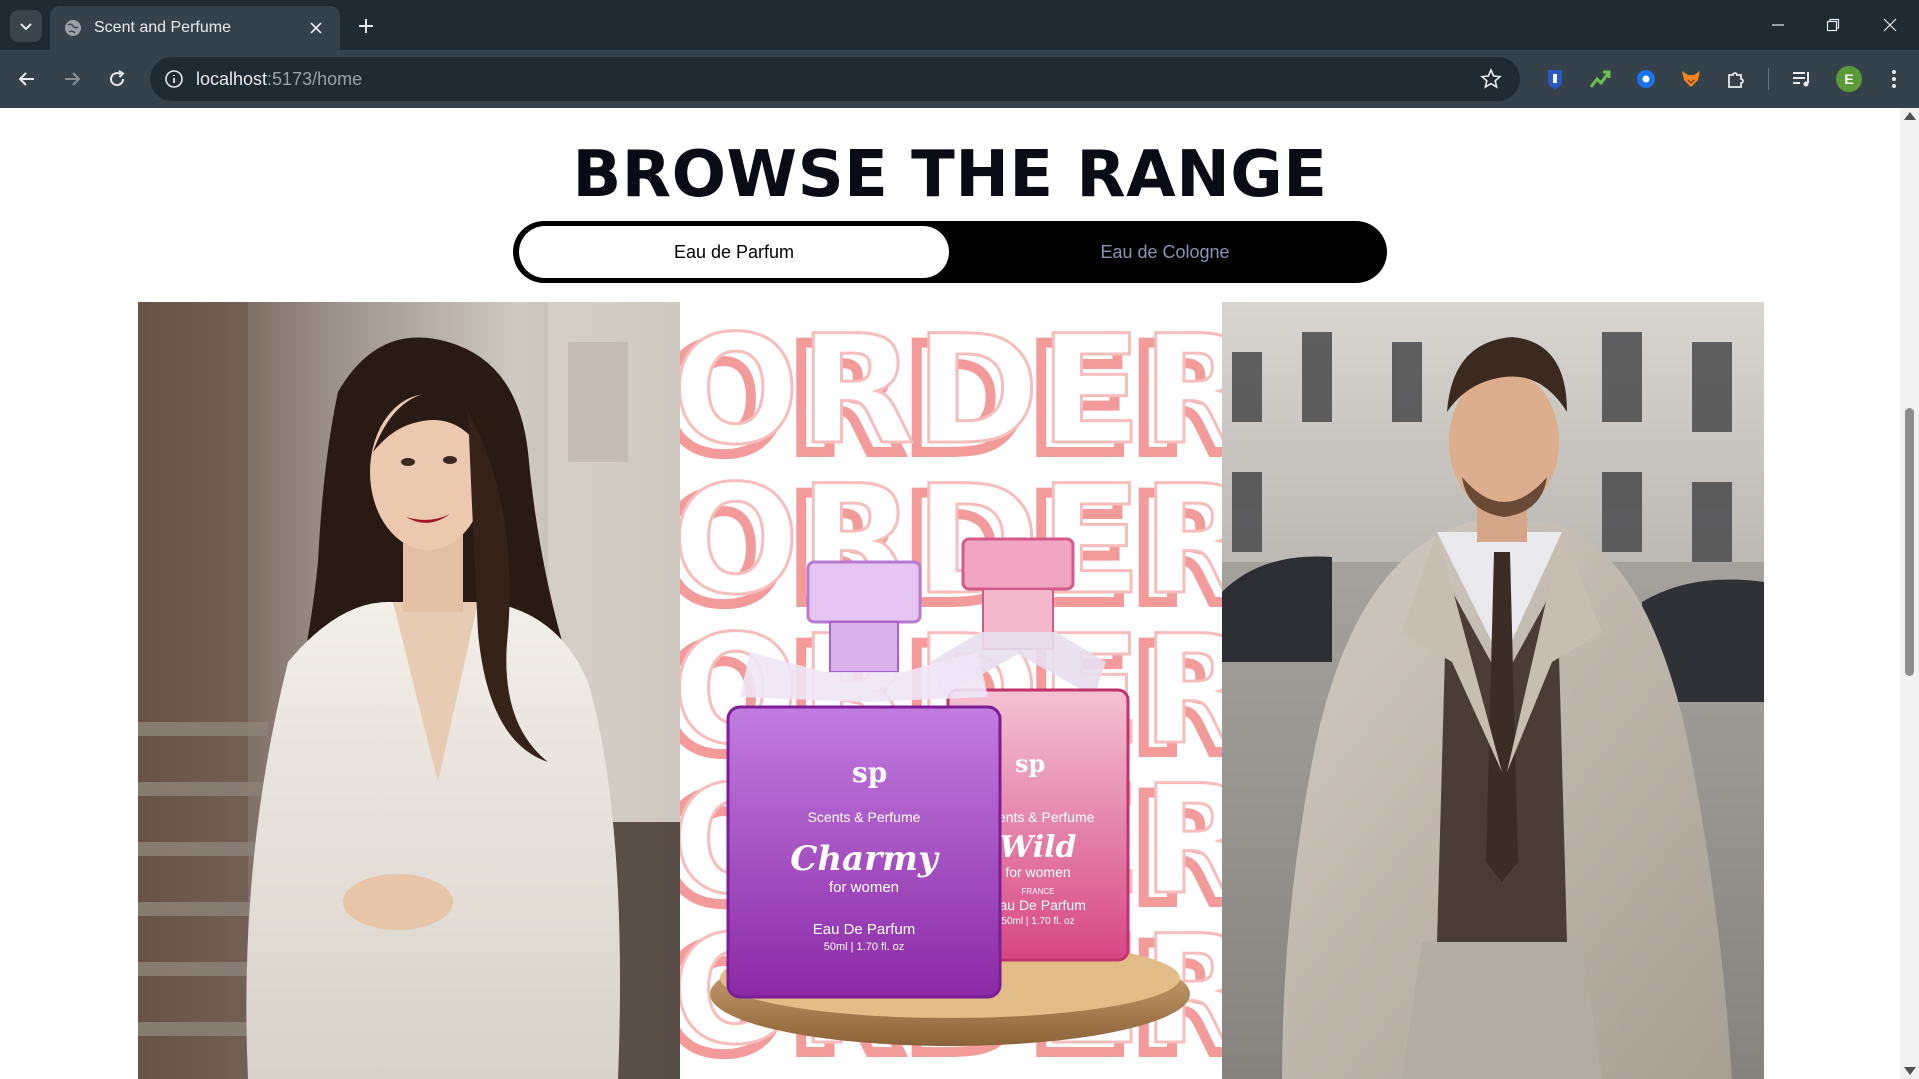  I want to click on chevron-down-icon, so click(26, 27).